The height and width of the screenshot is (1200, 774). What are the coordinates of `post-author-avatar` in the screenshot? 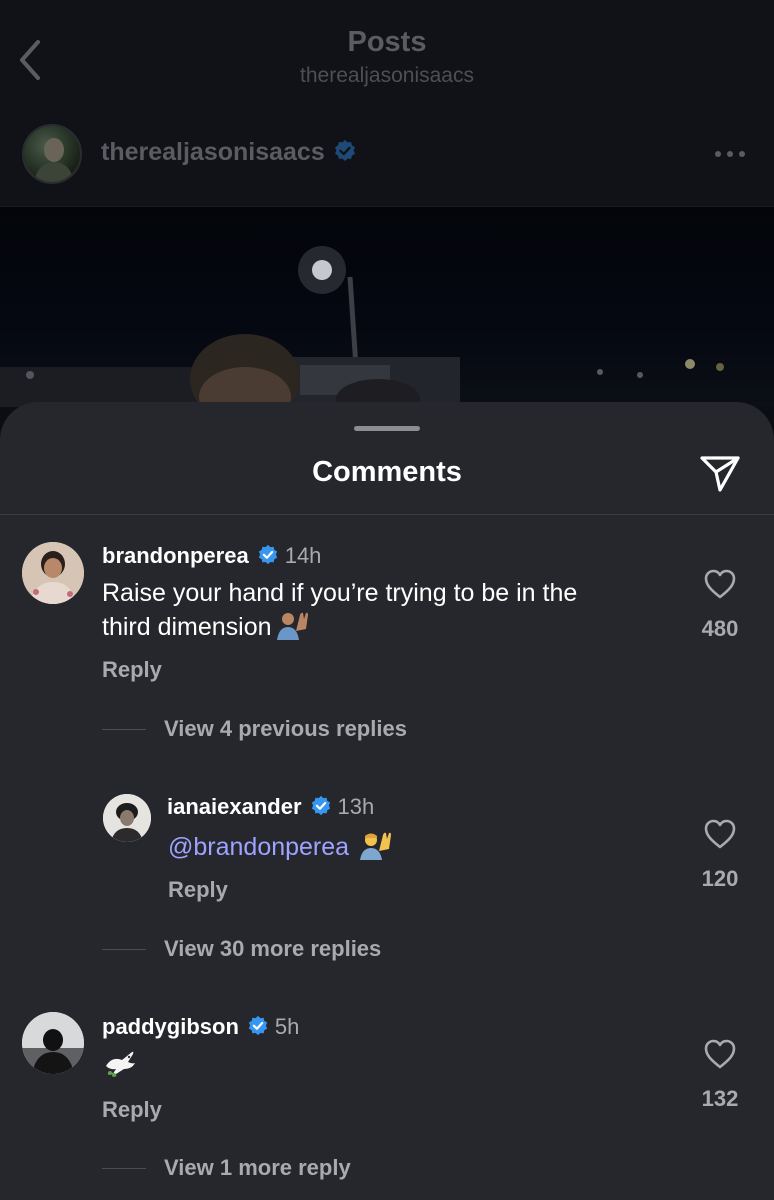 It's located at (52, 154).